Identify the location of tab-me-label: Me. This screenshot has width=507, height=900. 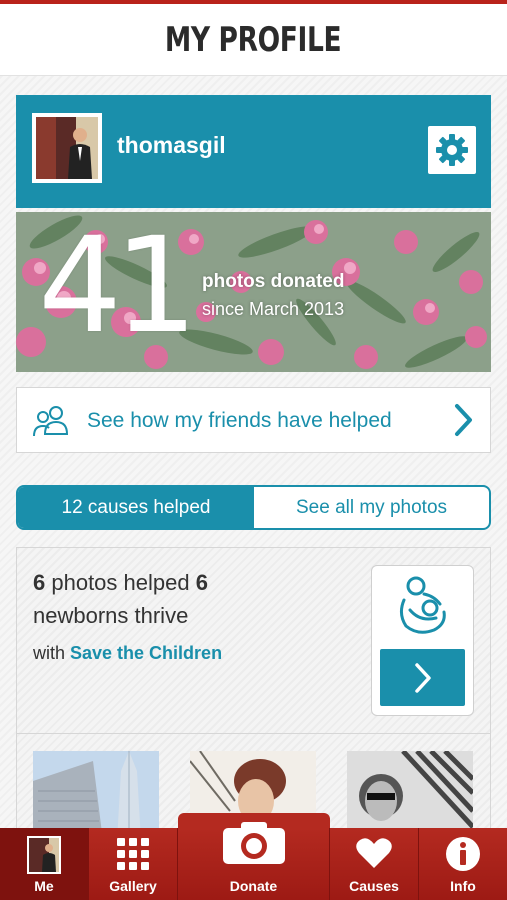
(44, 886).